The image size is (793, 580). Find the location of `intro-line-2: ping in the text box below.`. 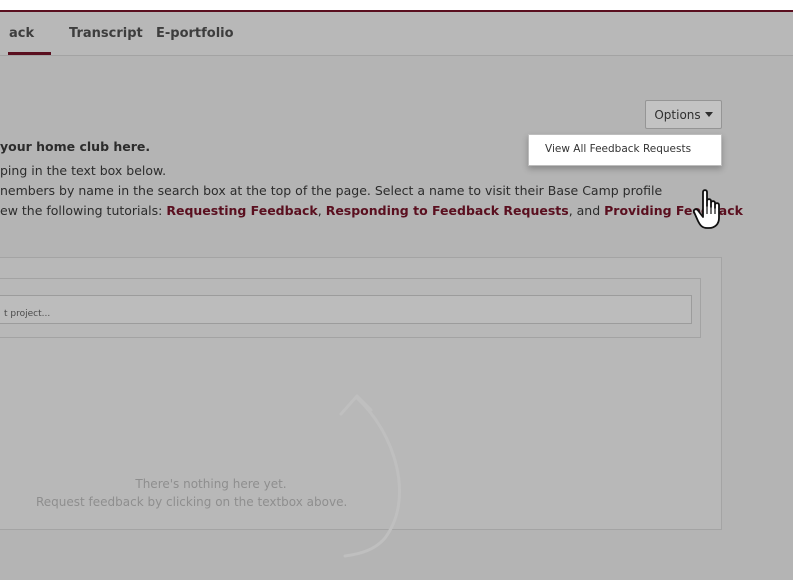

intro-line-2: ping in the text box below. is located at coordinates (83, 170).